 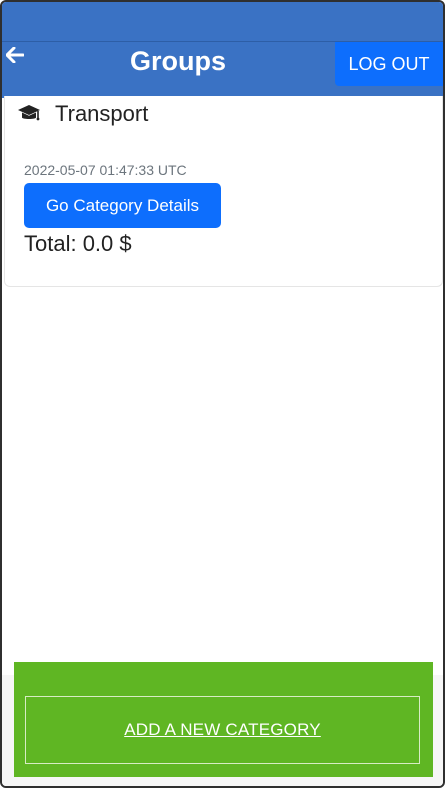 I want to click on add-category-label: ADD A NEW CATEGORY, so click(x=222, y=730).